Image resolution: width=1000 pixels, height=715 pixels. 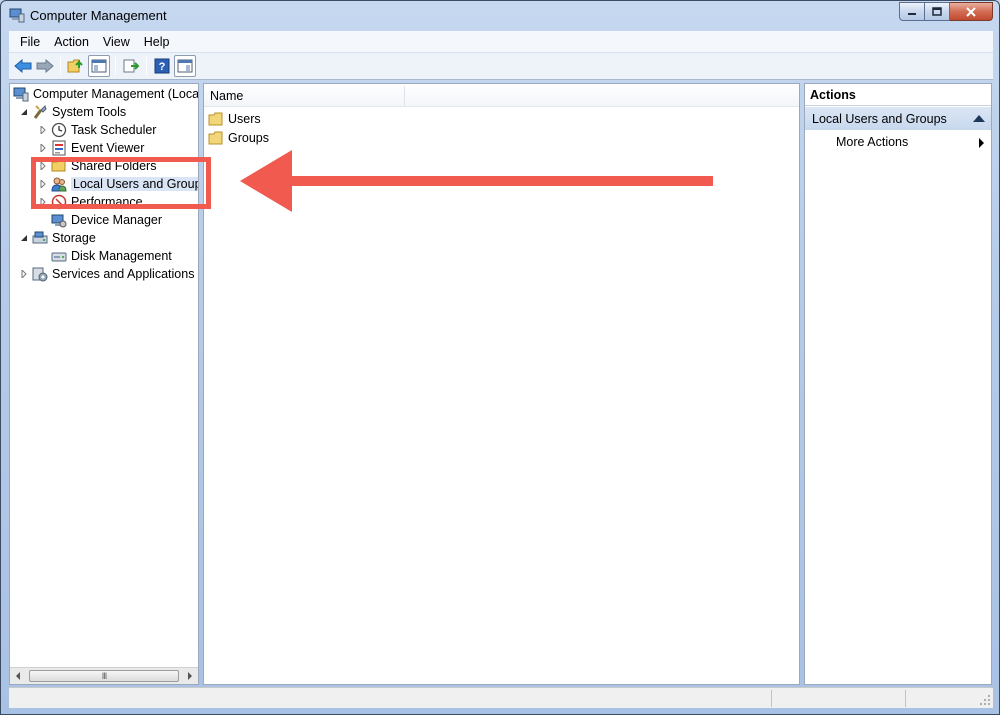 What do you see at coordinates (476, 181) in the screenshot?
I see `annotation-arrow-icon` at bounding box center [476, 181].